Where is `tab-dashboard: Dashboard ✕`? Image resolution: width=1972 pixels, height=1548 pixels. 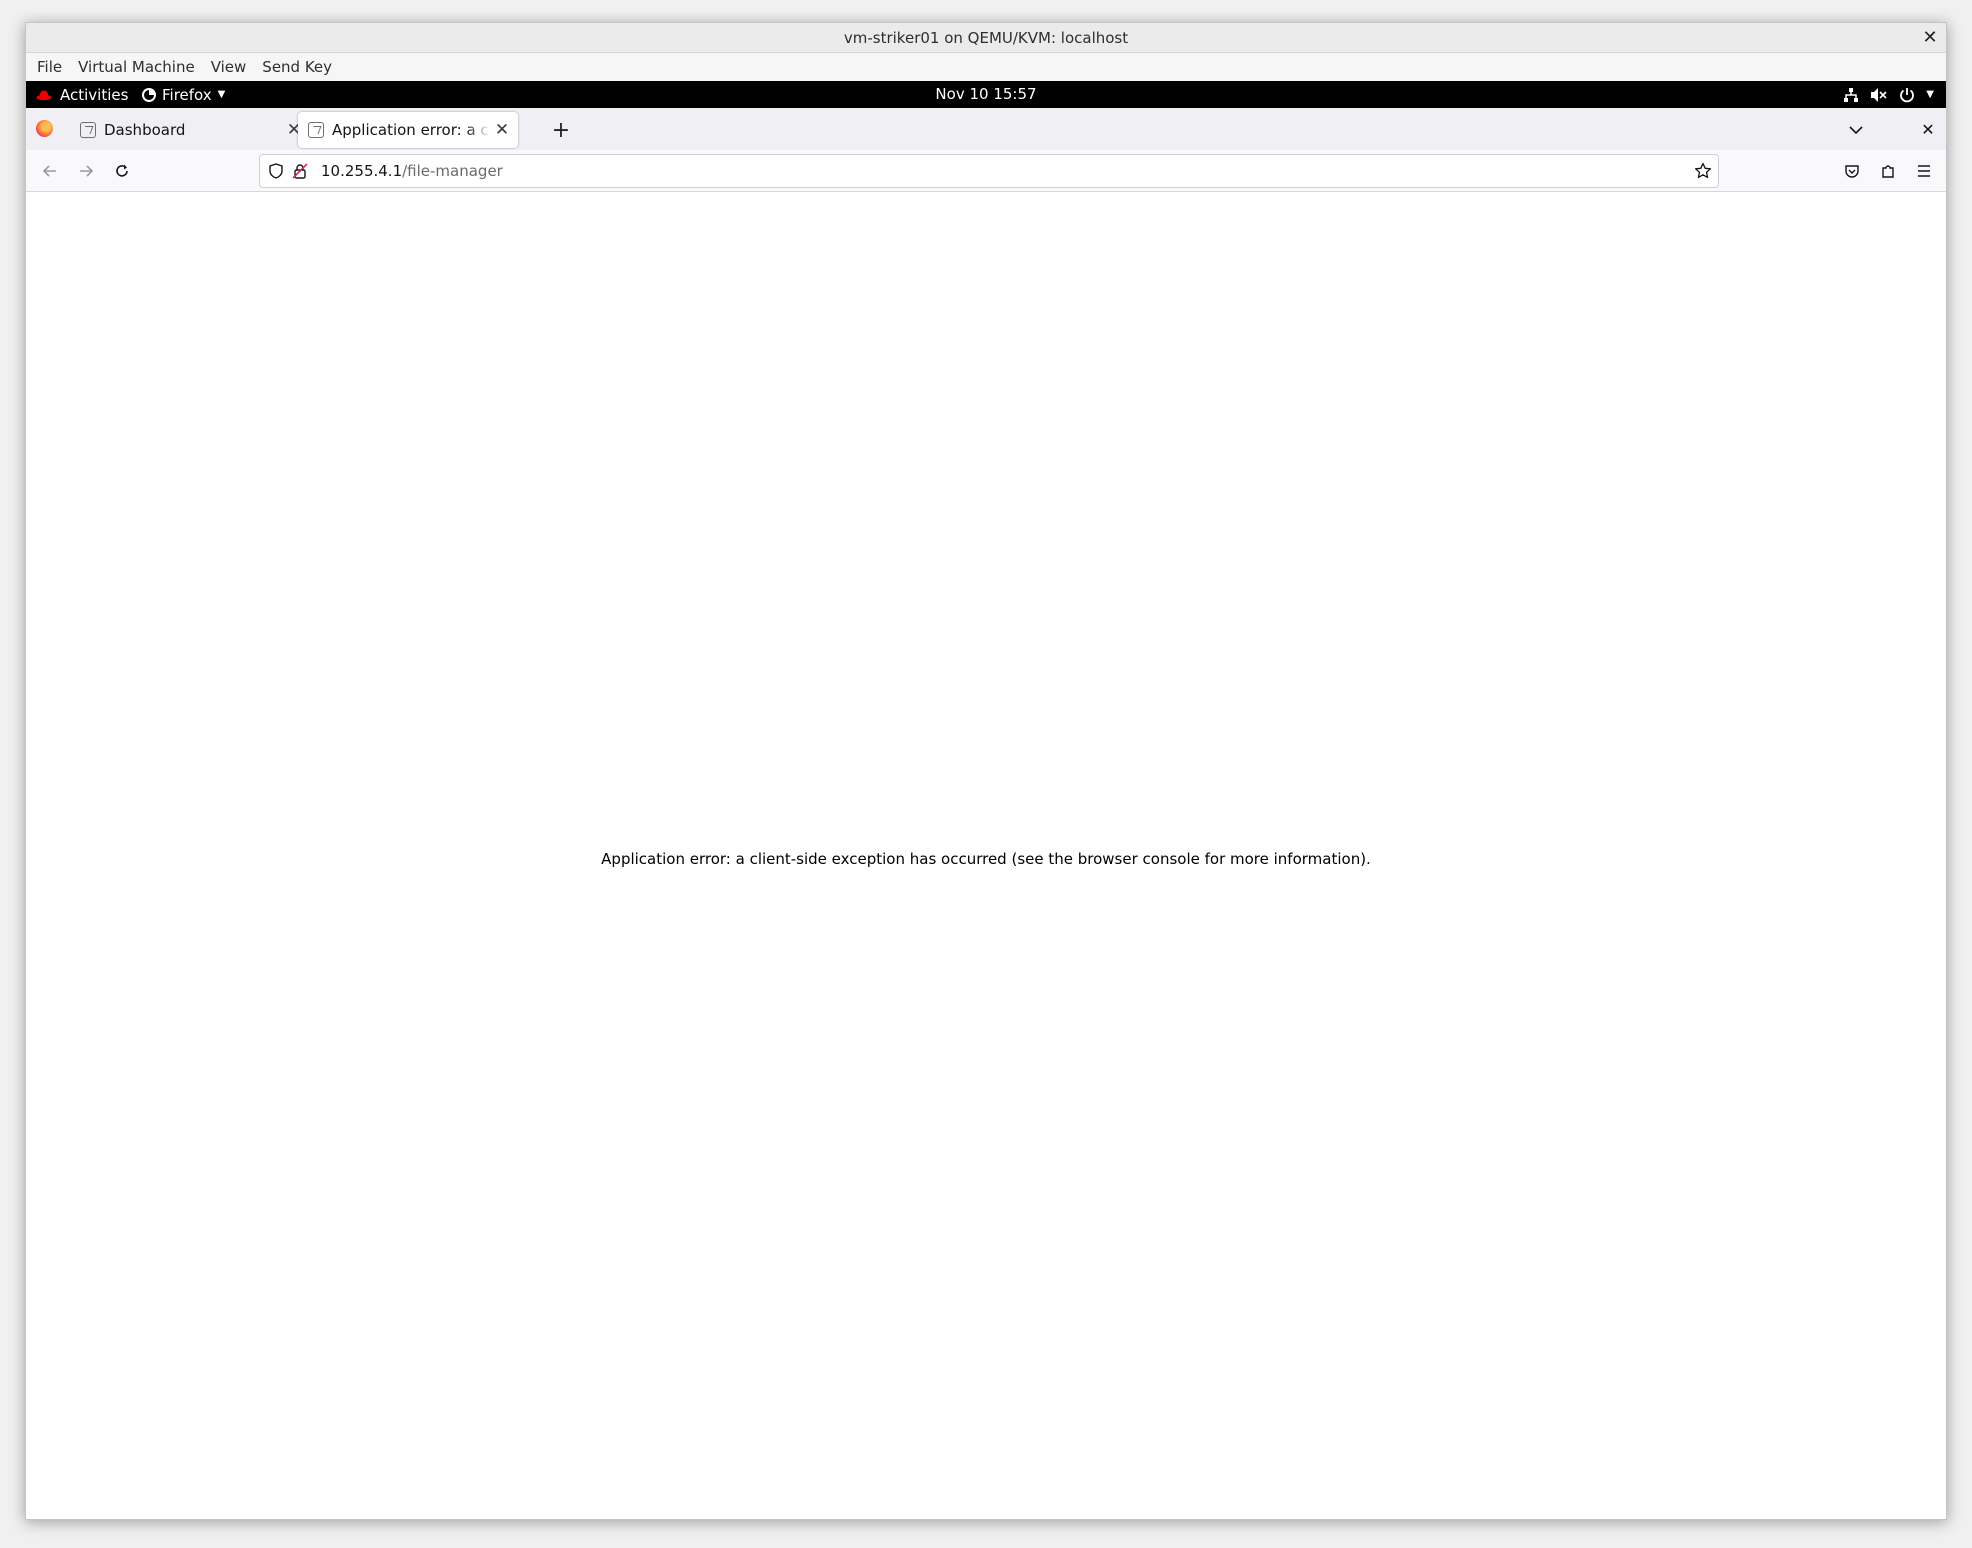 tab-dashboard: Dashboard ✕ is located at coordinates (190, 130).